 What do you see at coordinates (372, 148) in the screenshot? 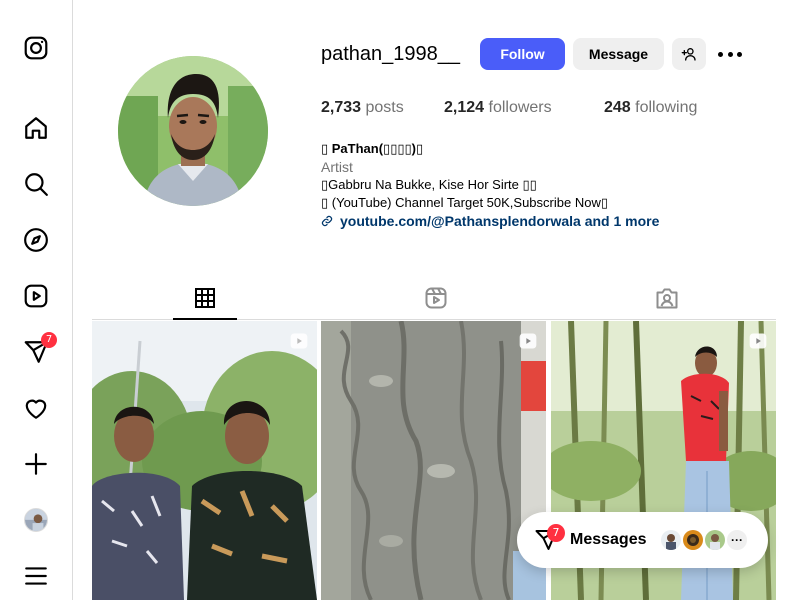
I see `bio-full-name: ▯ PaThan(▯▯▯▯)▯` at bounding box center [372, 148].